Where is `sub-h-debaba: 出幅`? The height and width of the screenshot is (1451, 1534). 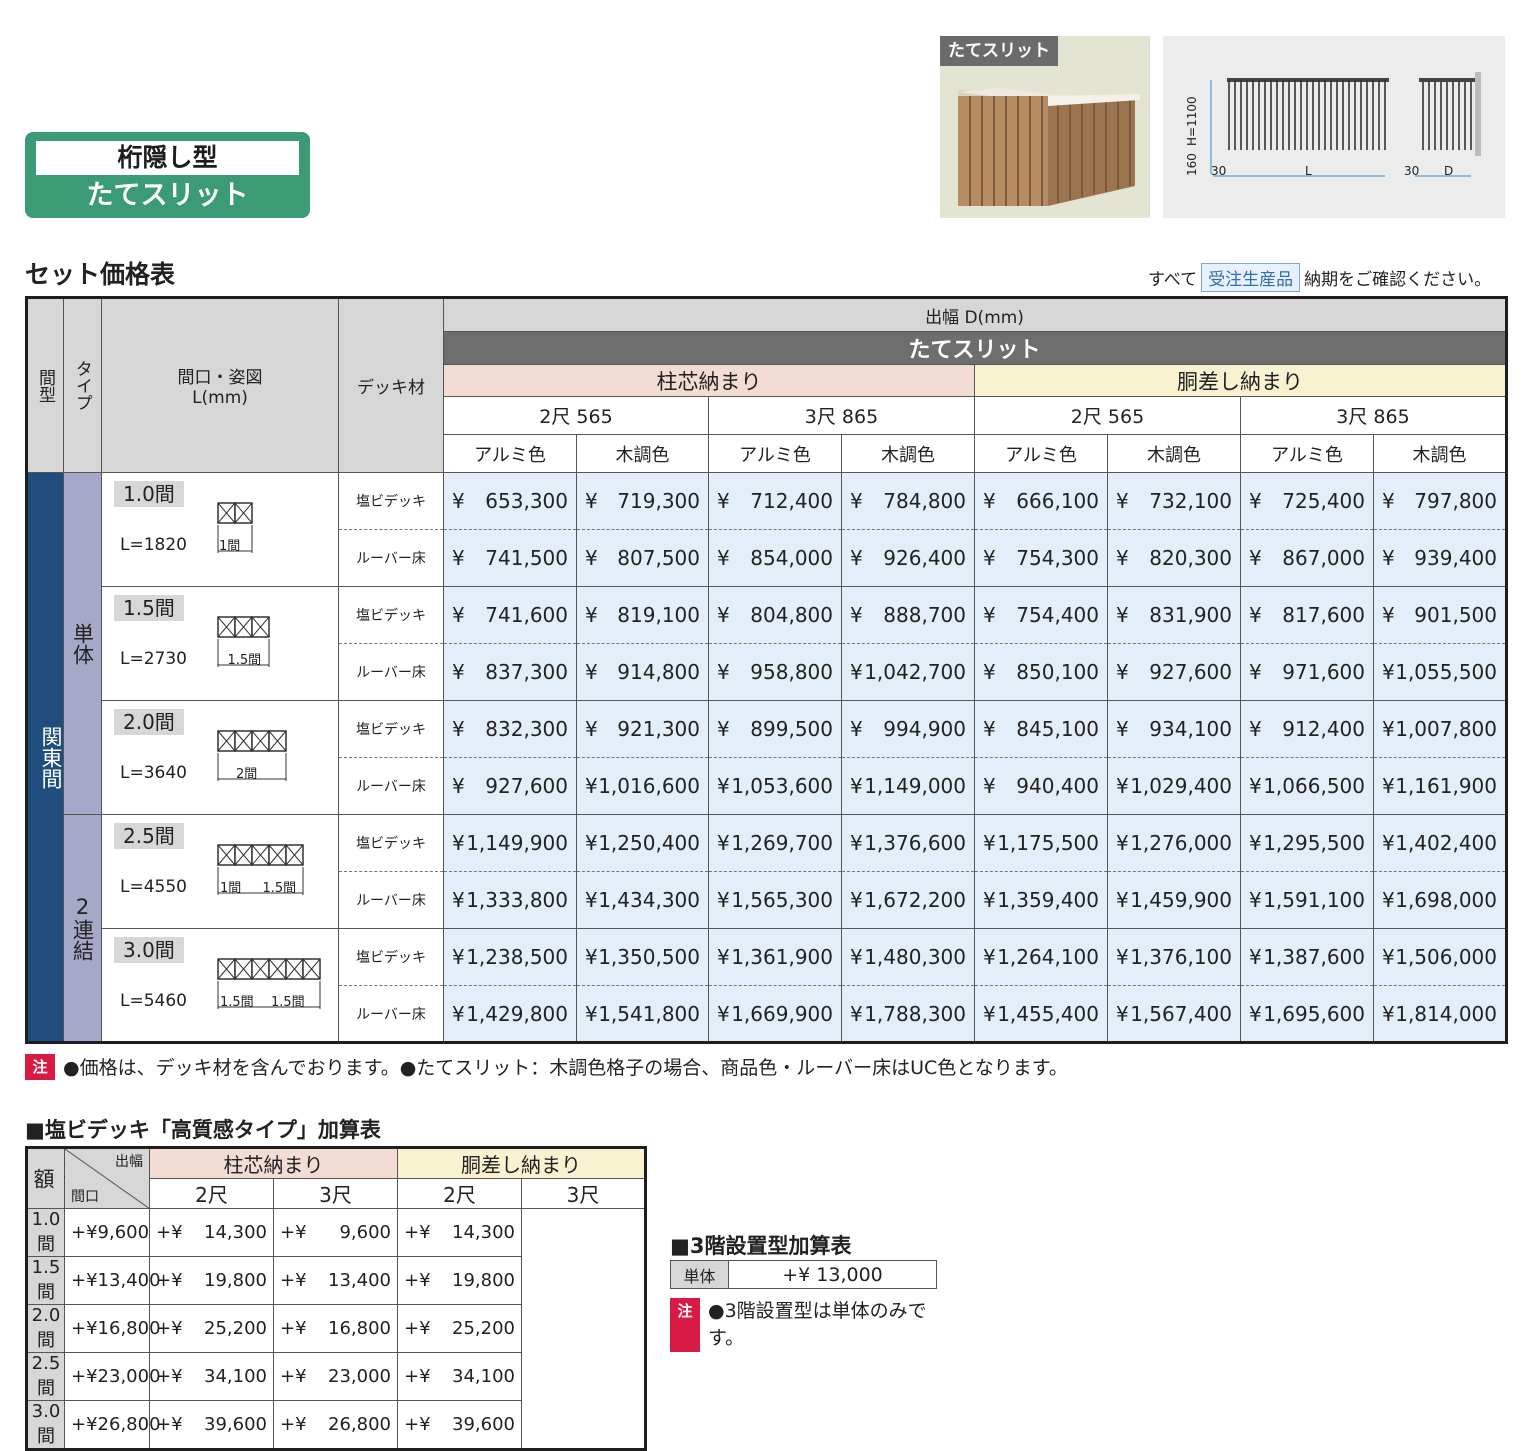
sub-h-debaba: 出幅 is located at coordinates (129, 1162).